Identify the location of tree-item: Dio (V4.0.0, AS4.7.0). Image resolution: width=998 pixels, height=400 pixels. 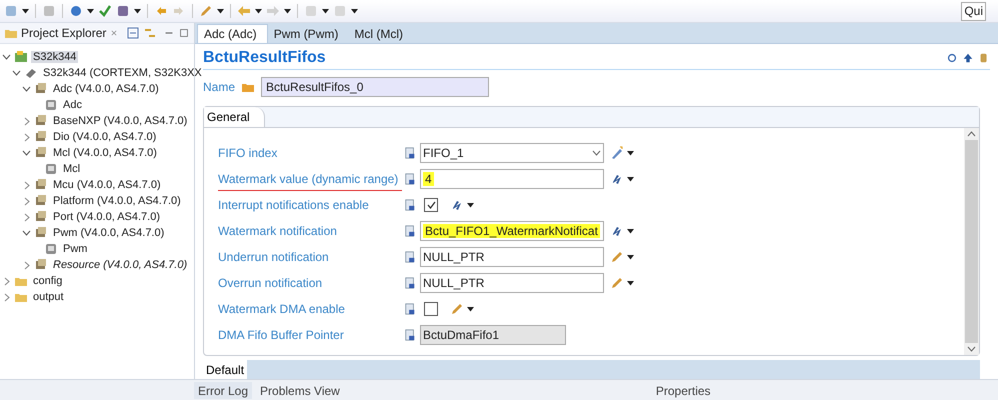
(104, 137).